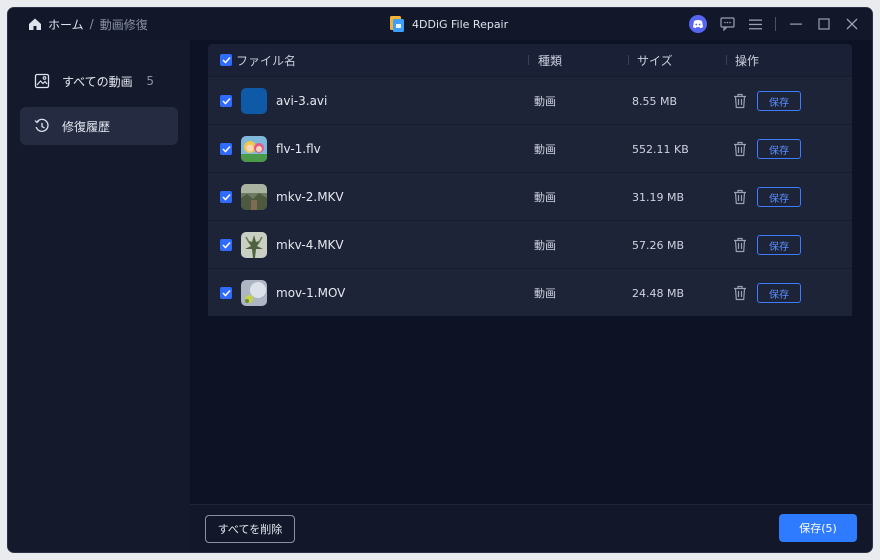  What do you see at coordinates (530, 148) in the screenshot?
I see `table-row: flv-1.flv 動画 552.11 KB 保存` at bounding box center [530, 148].